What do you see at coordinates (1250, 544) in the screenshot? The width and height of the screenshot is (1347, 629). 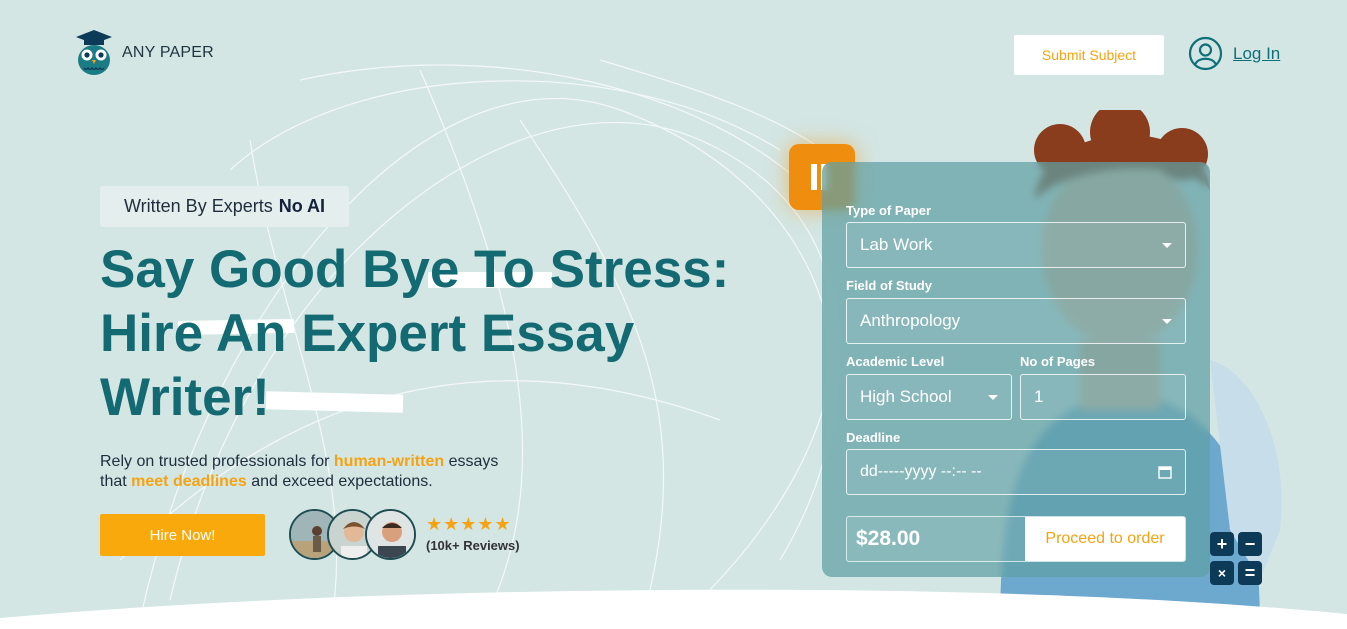 I see `calc-key: −` at bounding box center [1250, 544].